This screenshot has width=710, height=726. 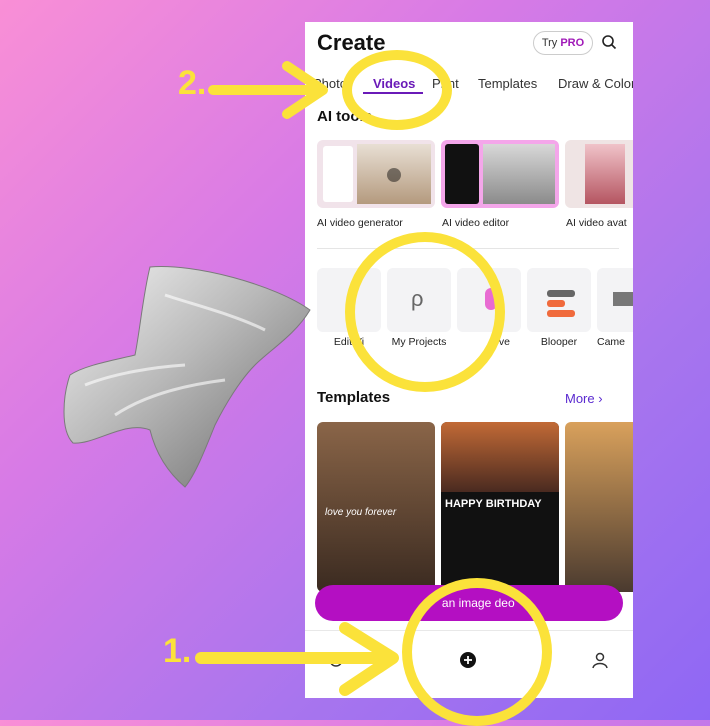 I want to click on camera-tool, so click(x=615, y=300).